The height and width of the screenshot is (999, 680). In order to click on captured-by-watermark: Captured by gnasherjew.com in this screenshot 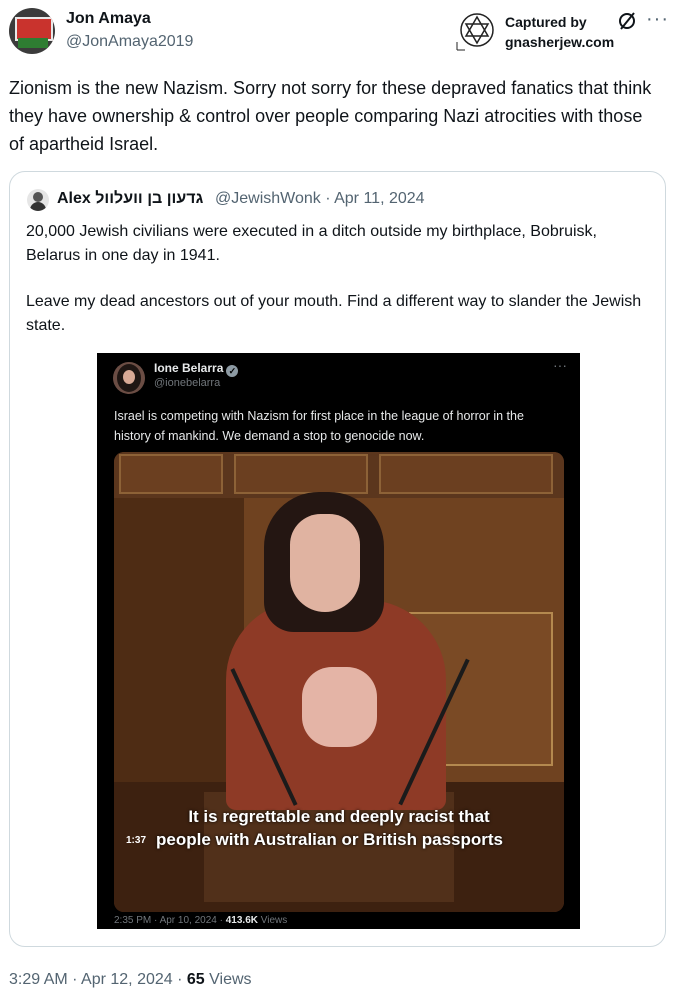, I will do `click(542, 31)`.